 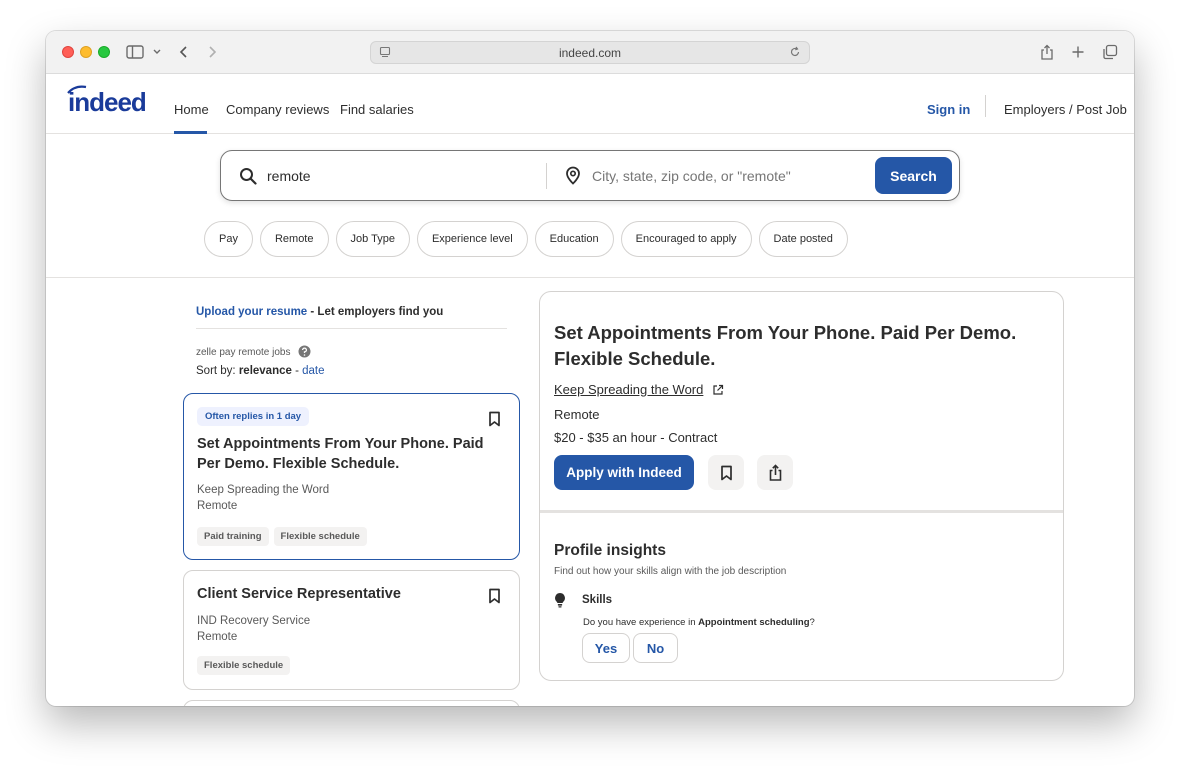 I want to click on lightbulb-icon, so click(x=560, y=602).